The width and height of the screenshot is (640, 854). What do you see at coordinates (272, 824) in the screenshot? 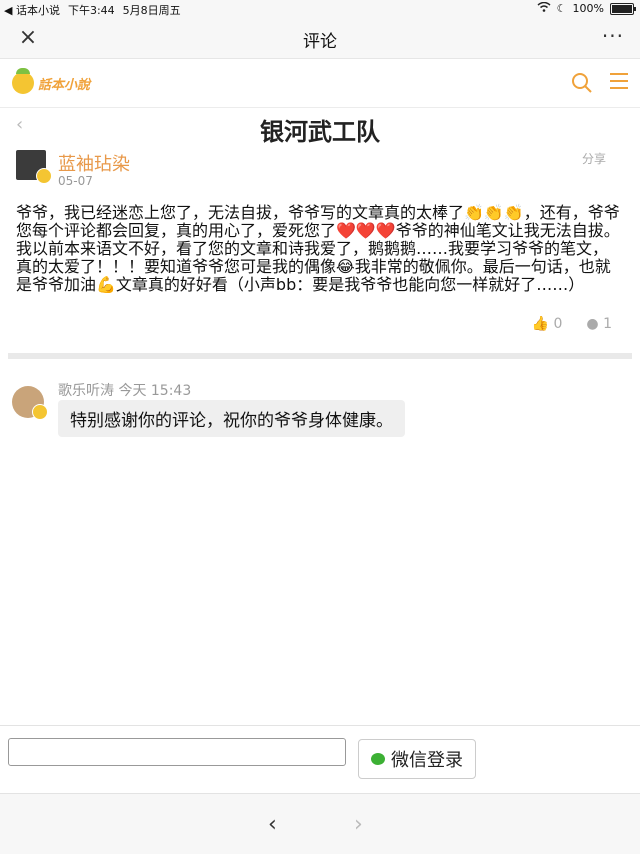
I see `back-arrow-icon: ‹` at bounding box center [272, 824].